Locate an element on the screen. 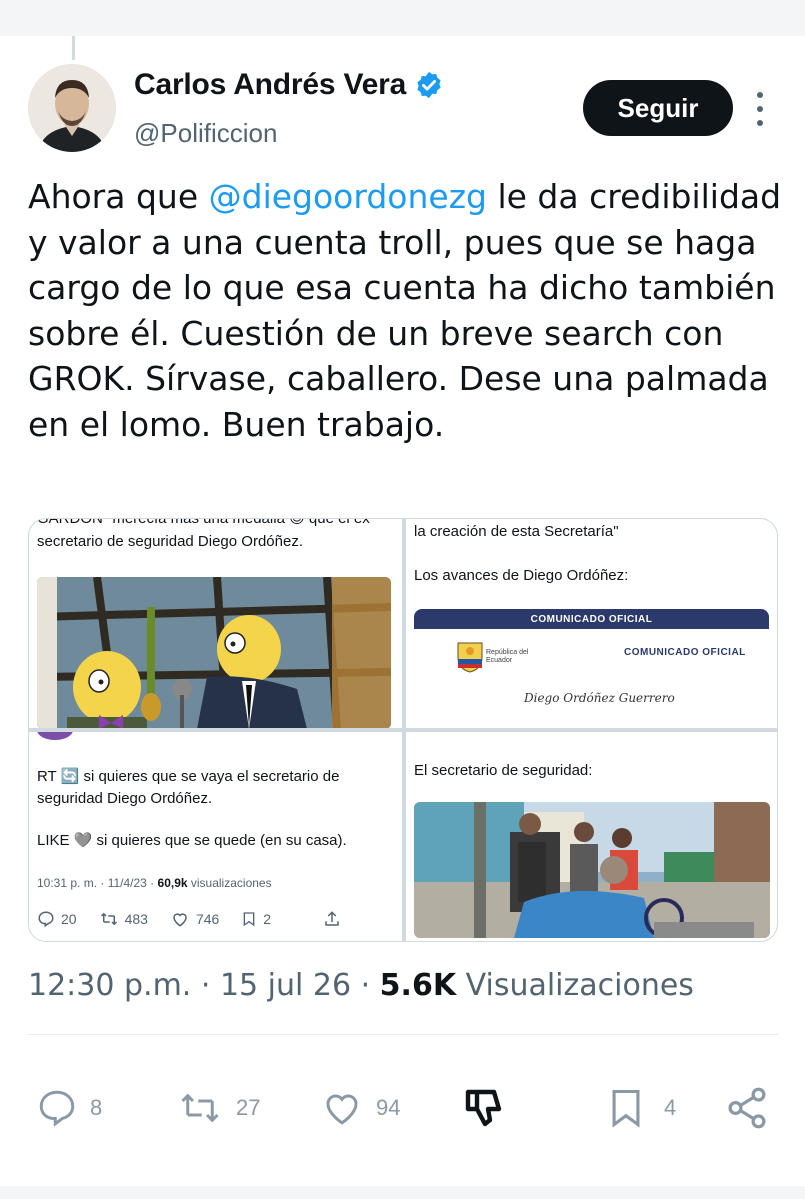  author-name: Carlos Andrés Vera is located at coordinates (289, 85).